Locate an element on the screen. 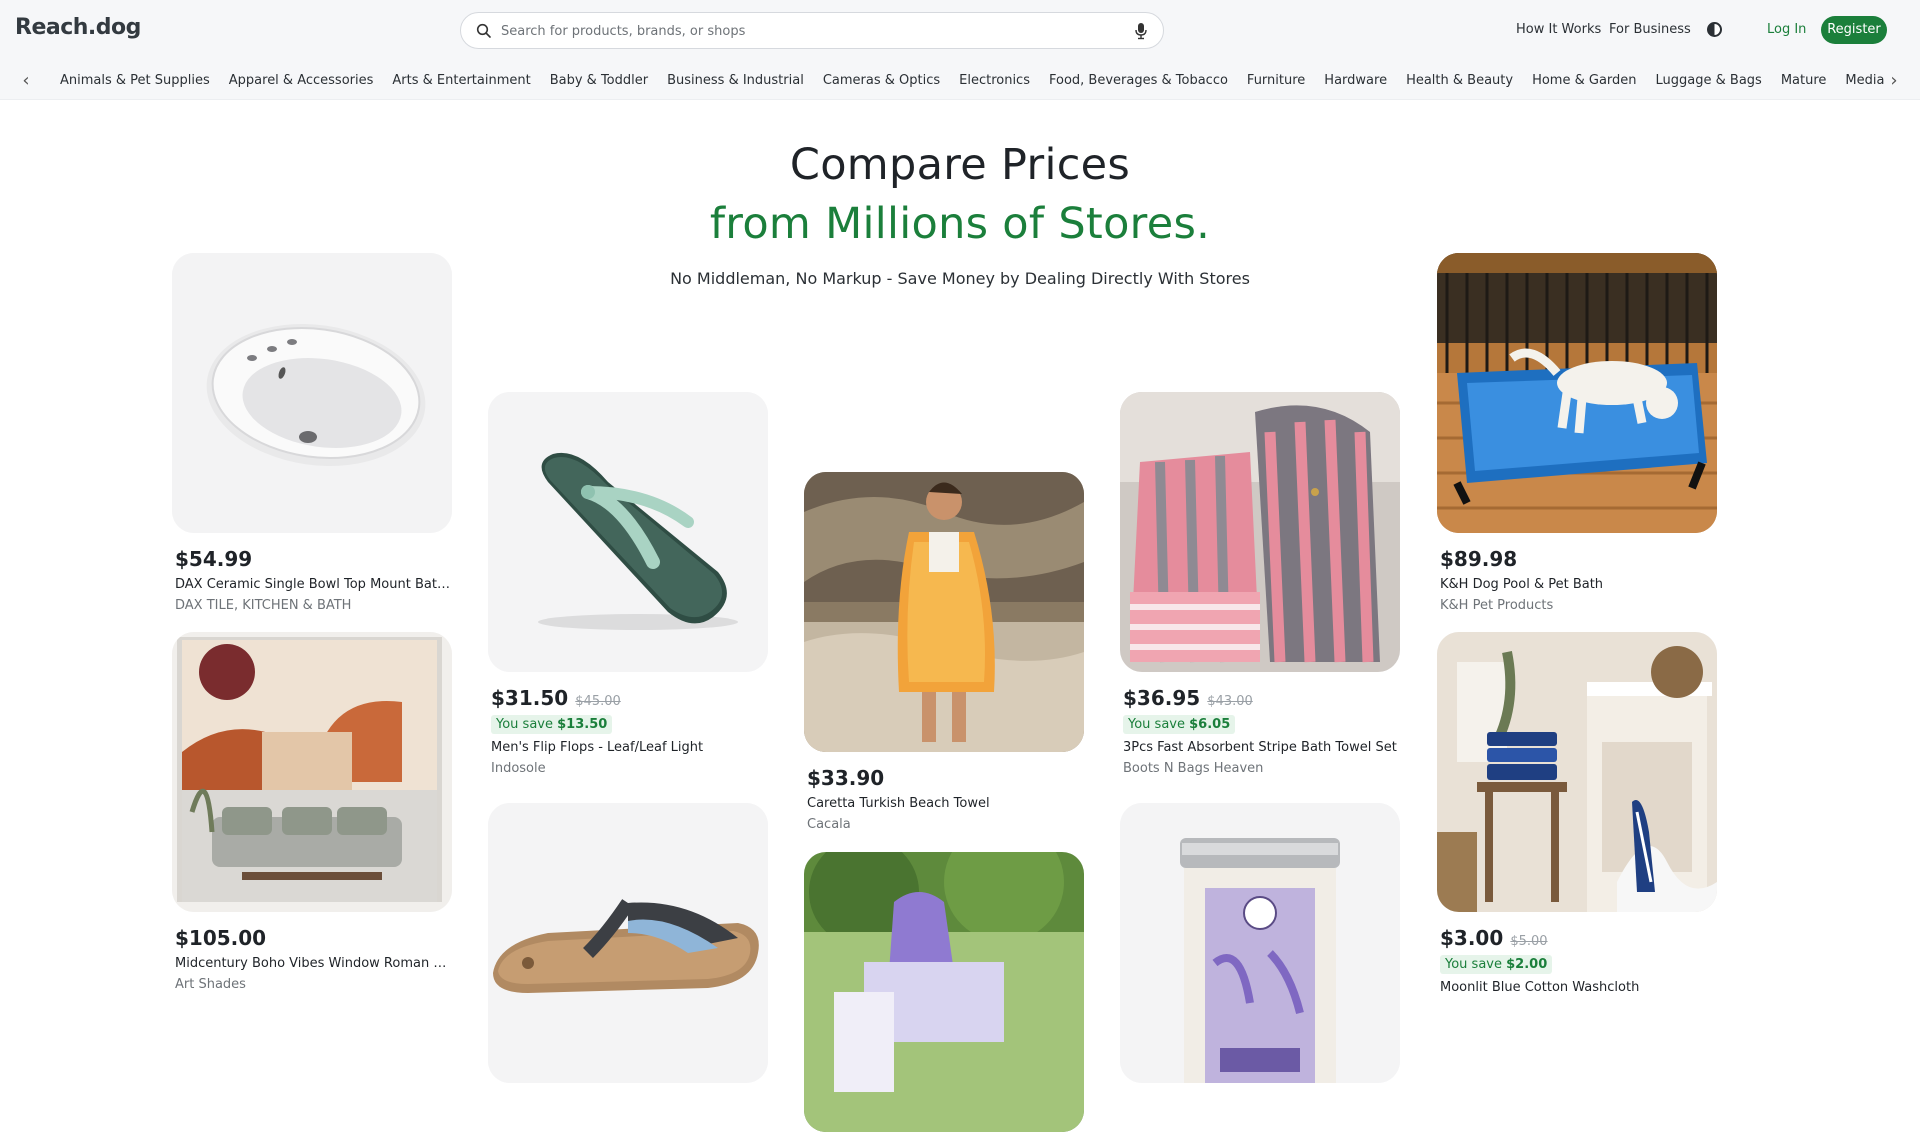 This screenshot has width=1920, height=1132. category-item: Health & Beauty is located at coordinates (1459, 81).